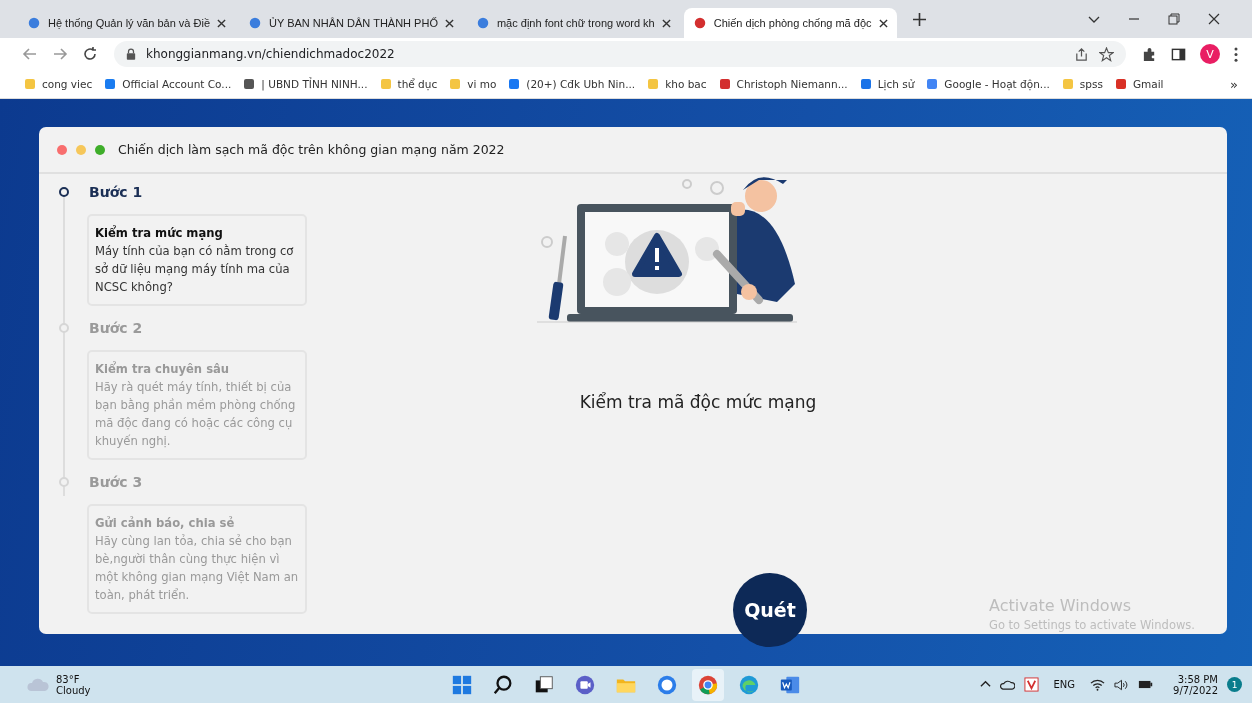 The height and width of the screenshot is (703, 1252). Describe the element at coordinates (503, 684) in the screenshot. I see `search-icon` at that location.